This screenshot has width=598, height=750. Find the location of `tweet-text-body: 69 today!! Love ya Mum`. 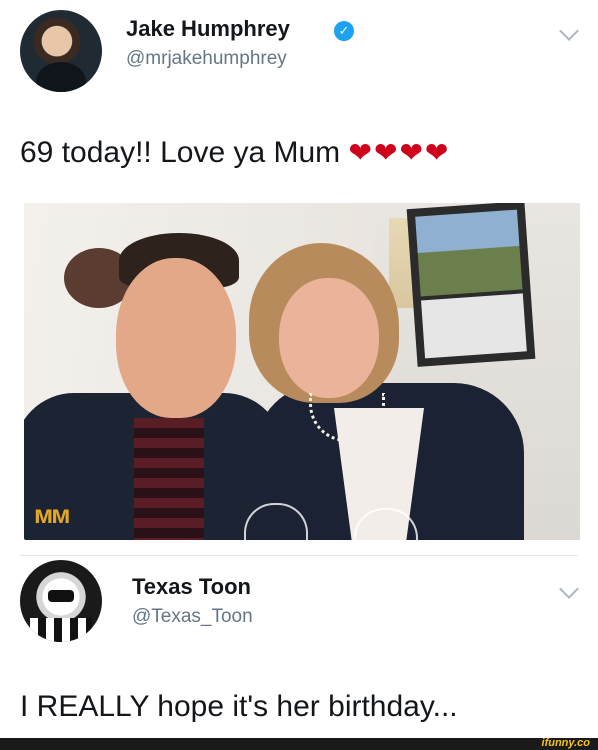

tweet-text-body: 69 today!! Love ya Mum is located at coordinates (180, 152).